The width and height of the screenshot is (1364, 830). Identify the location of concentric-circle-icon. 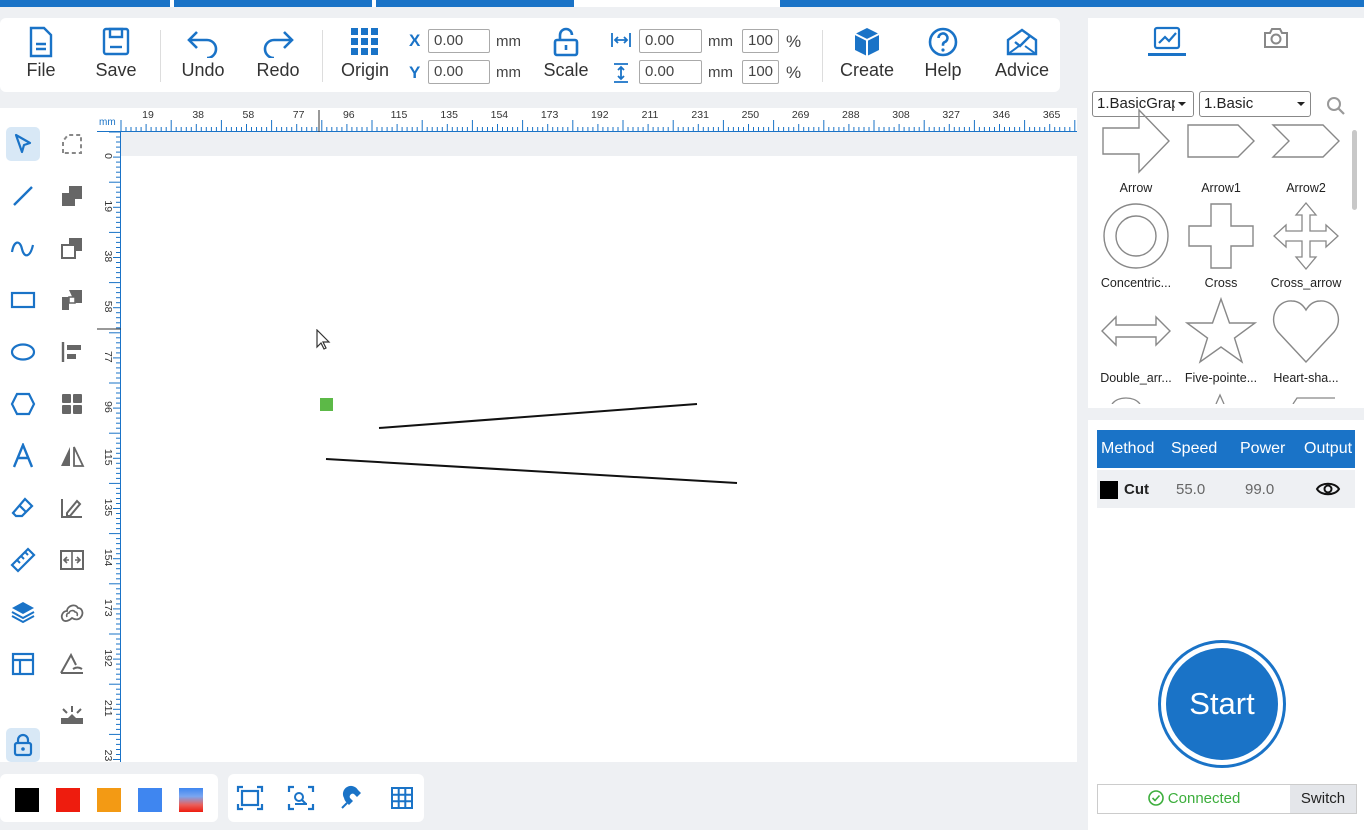
(1136, 236).